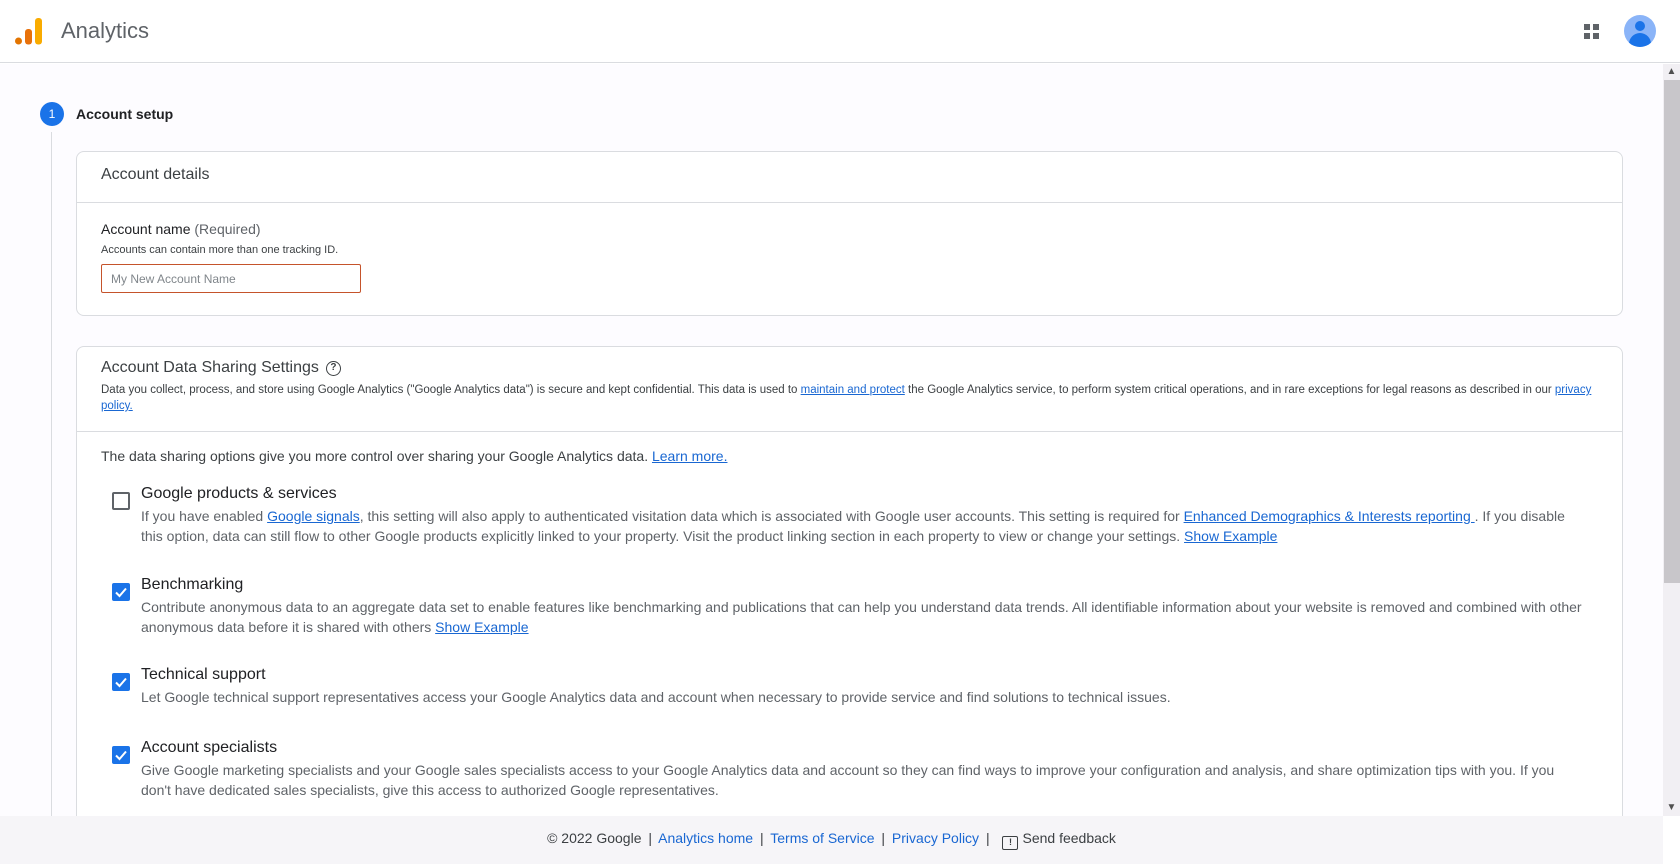  I want to click on send-feedback-label: Send feedback, so click(1069, 838).